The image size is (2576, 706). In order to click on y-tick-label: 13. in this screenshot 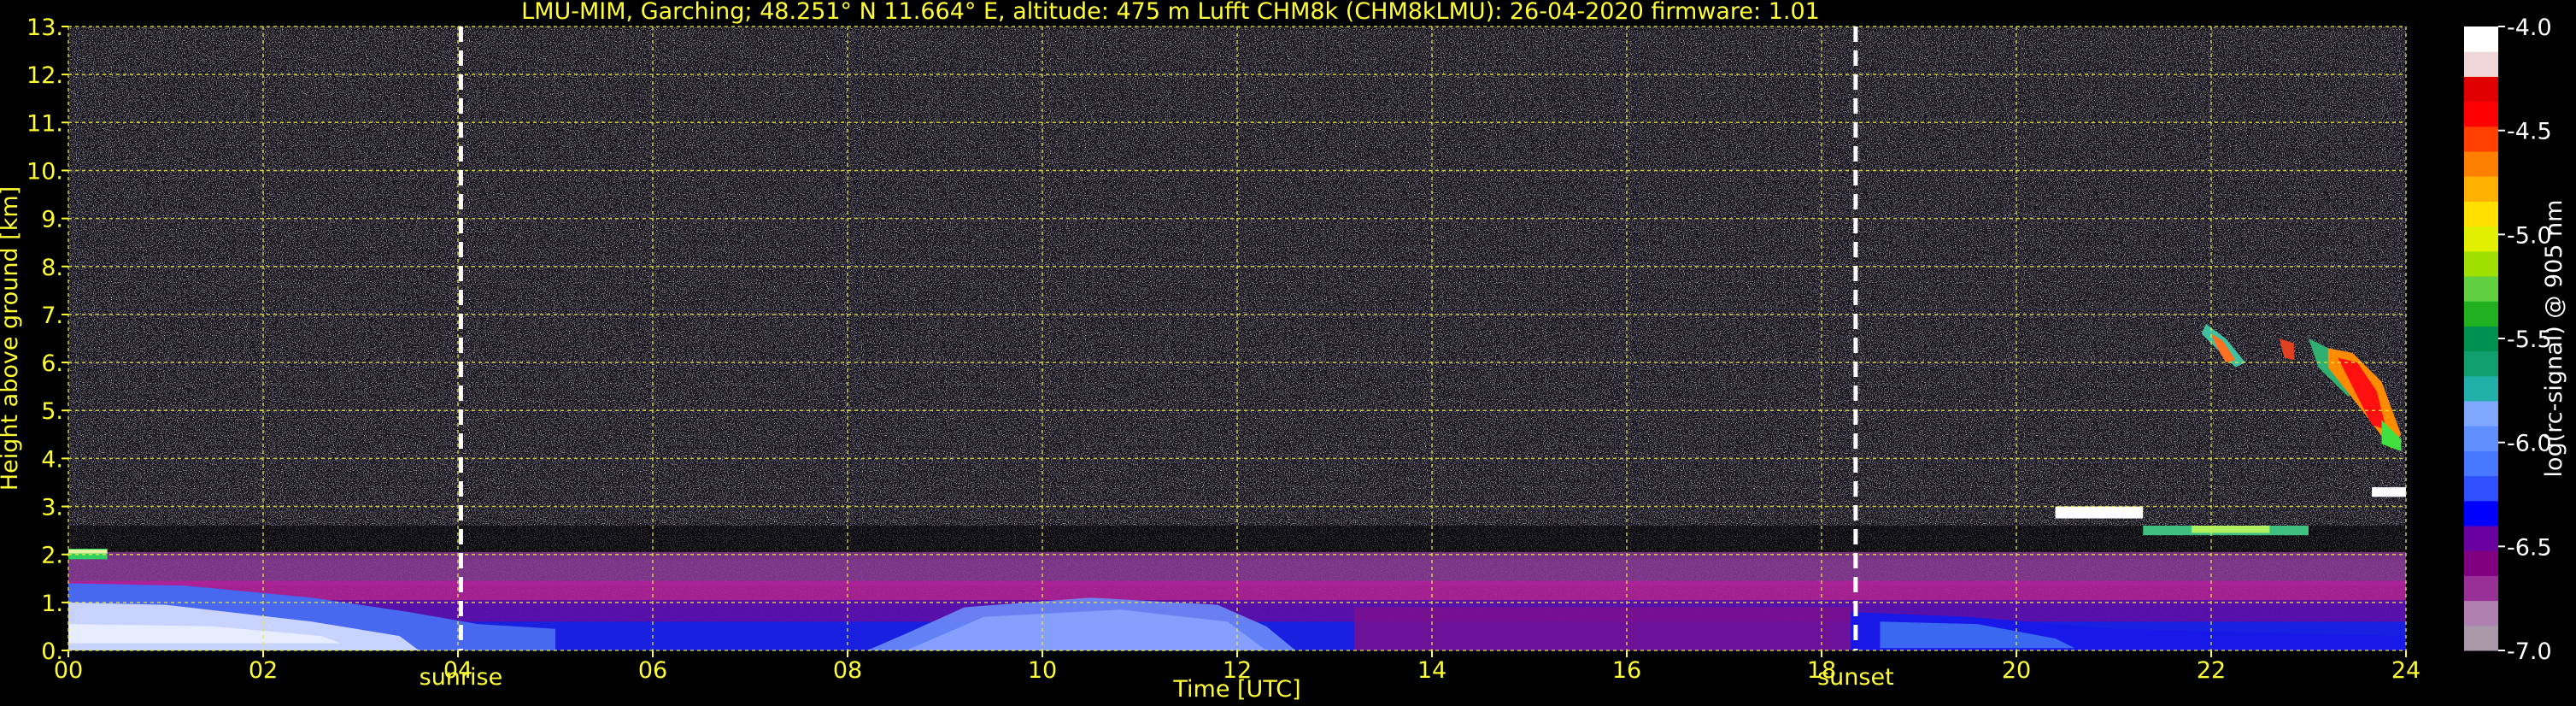, I will do `click(44, 28)`.